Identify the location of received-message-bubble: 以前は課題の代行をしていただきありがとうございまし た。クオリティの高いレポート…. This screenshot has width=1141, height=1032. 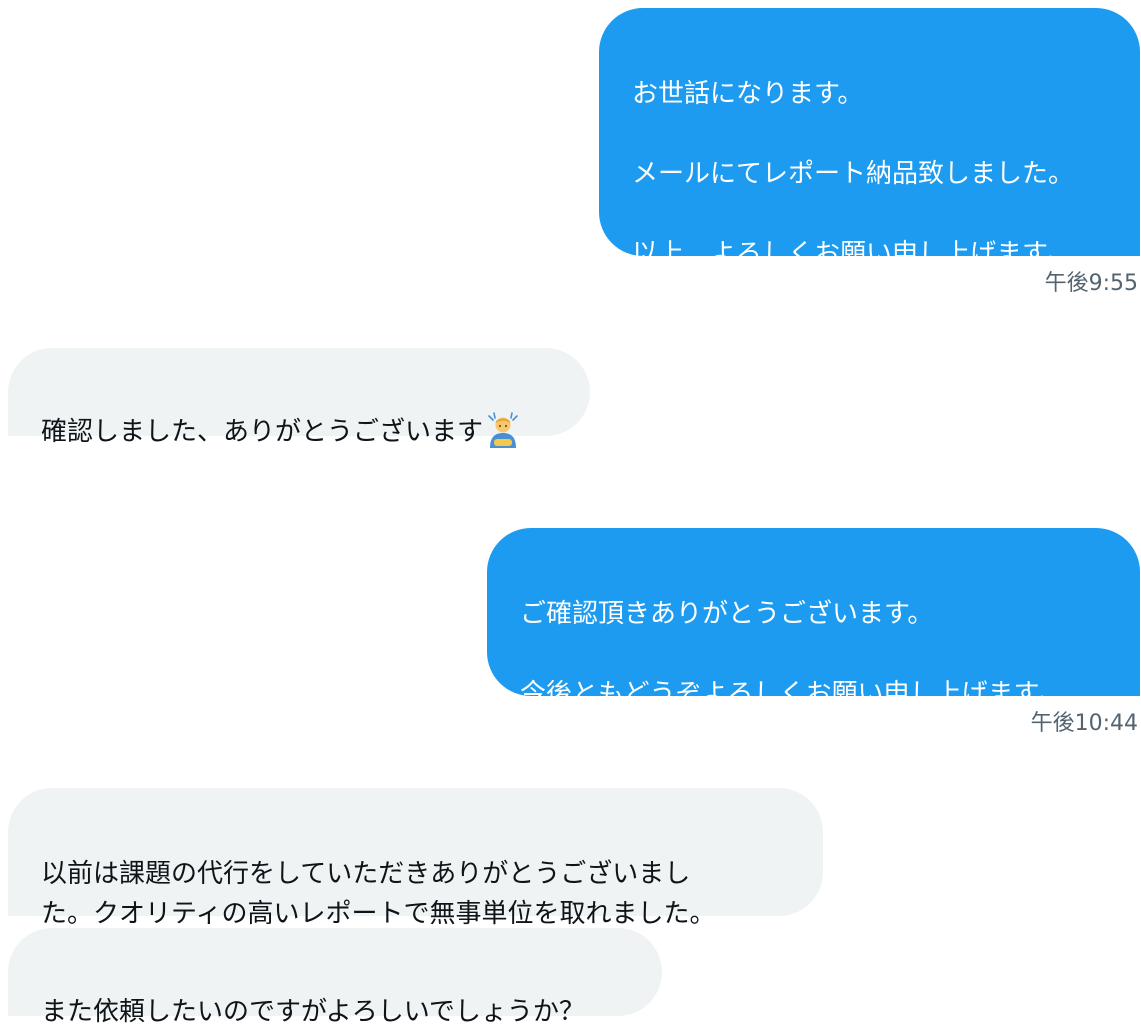
(415, 858).